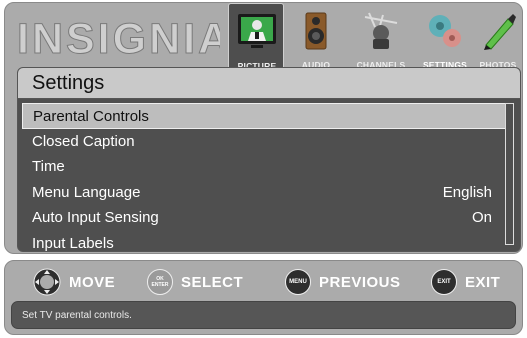 This screenshot has width=527, height=338. Describe the element at coordinates (263, 315) in the screenshot. I see `description-box: Set TV parental controls.` at that location.